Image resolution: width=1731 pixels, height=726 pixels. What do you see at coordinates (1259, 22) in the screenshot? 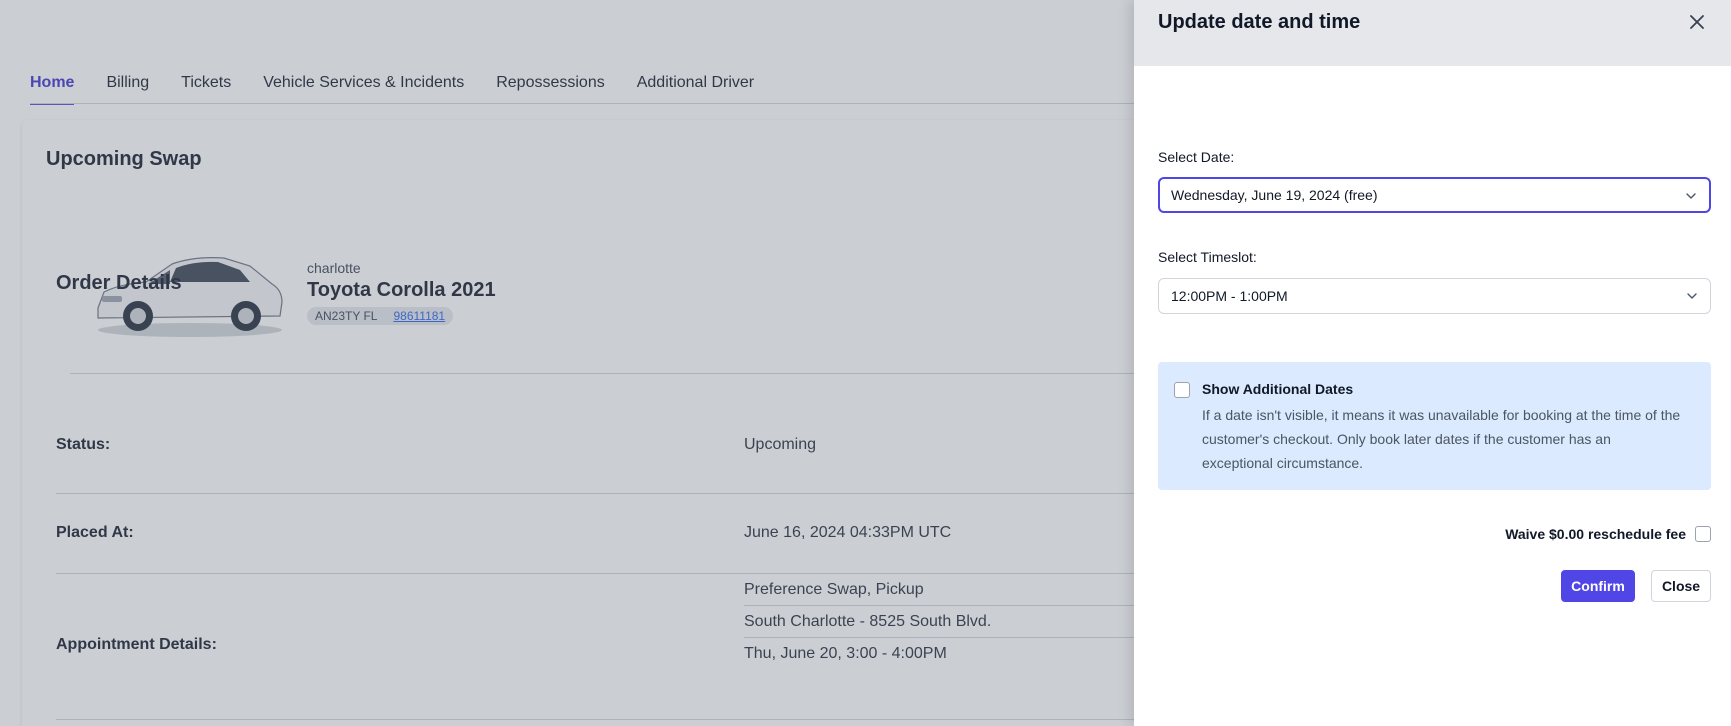
I see `drawer-title: Update date and time` at bounding box center [1259, 22].